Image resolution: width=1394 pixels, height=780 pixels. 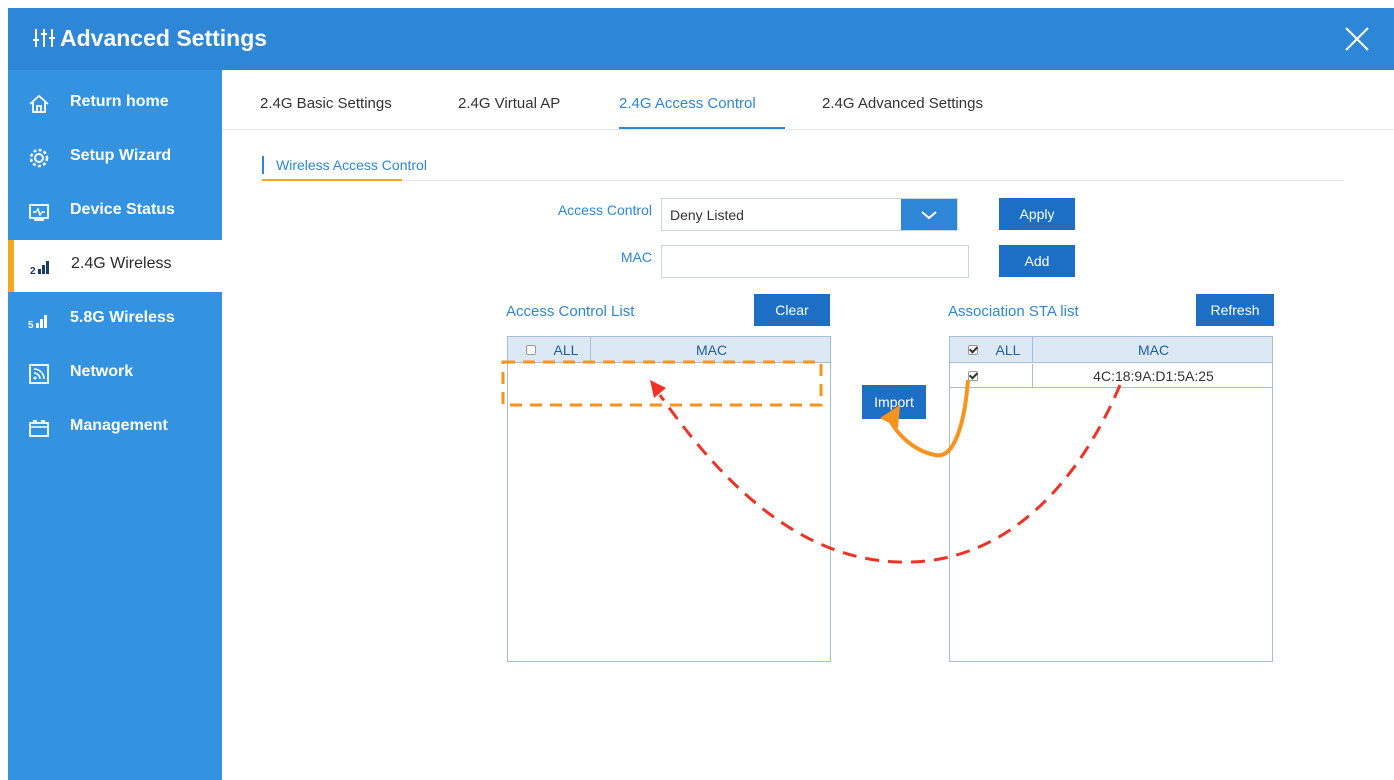 What do you see at coordinates (39, 269) in the screenshot?
I see `signal-2g-icon: 2` at bounding box center [39, 269].